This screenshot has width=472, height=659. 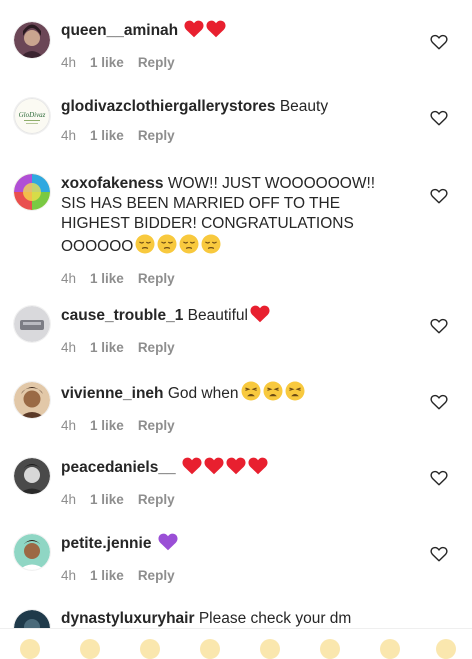 I want to click on comment-username: cause_trouble_1, so click(x=122, y=315).